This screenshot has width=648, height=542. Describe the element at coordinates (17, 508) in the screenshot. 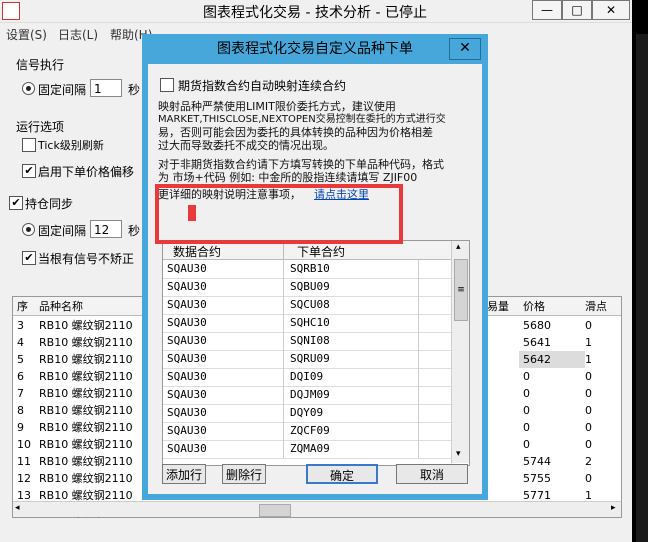

I see `scroll-left-icon: ◂` at that location.